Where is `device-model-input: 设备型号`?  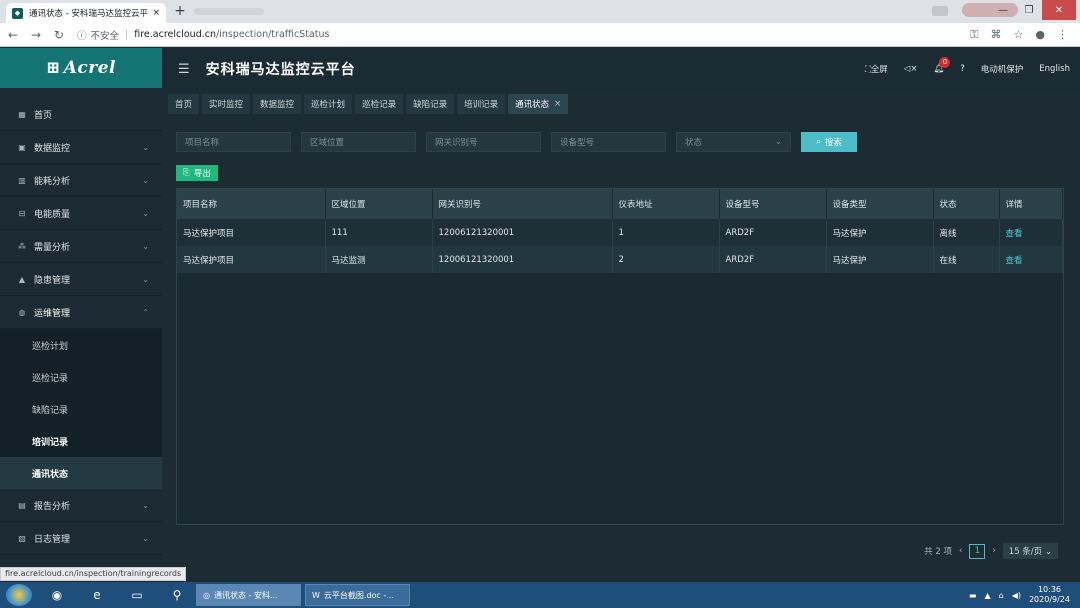 device-model-input: 设备型号 is located at coordinates (608, 142).